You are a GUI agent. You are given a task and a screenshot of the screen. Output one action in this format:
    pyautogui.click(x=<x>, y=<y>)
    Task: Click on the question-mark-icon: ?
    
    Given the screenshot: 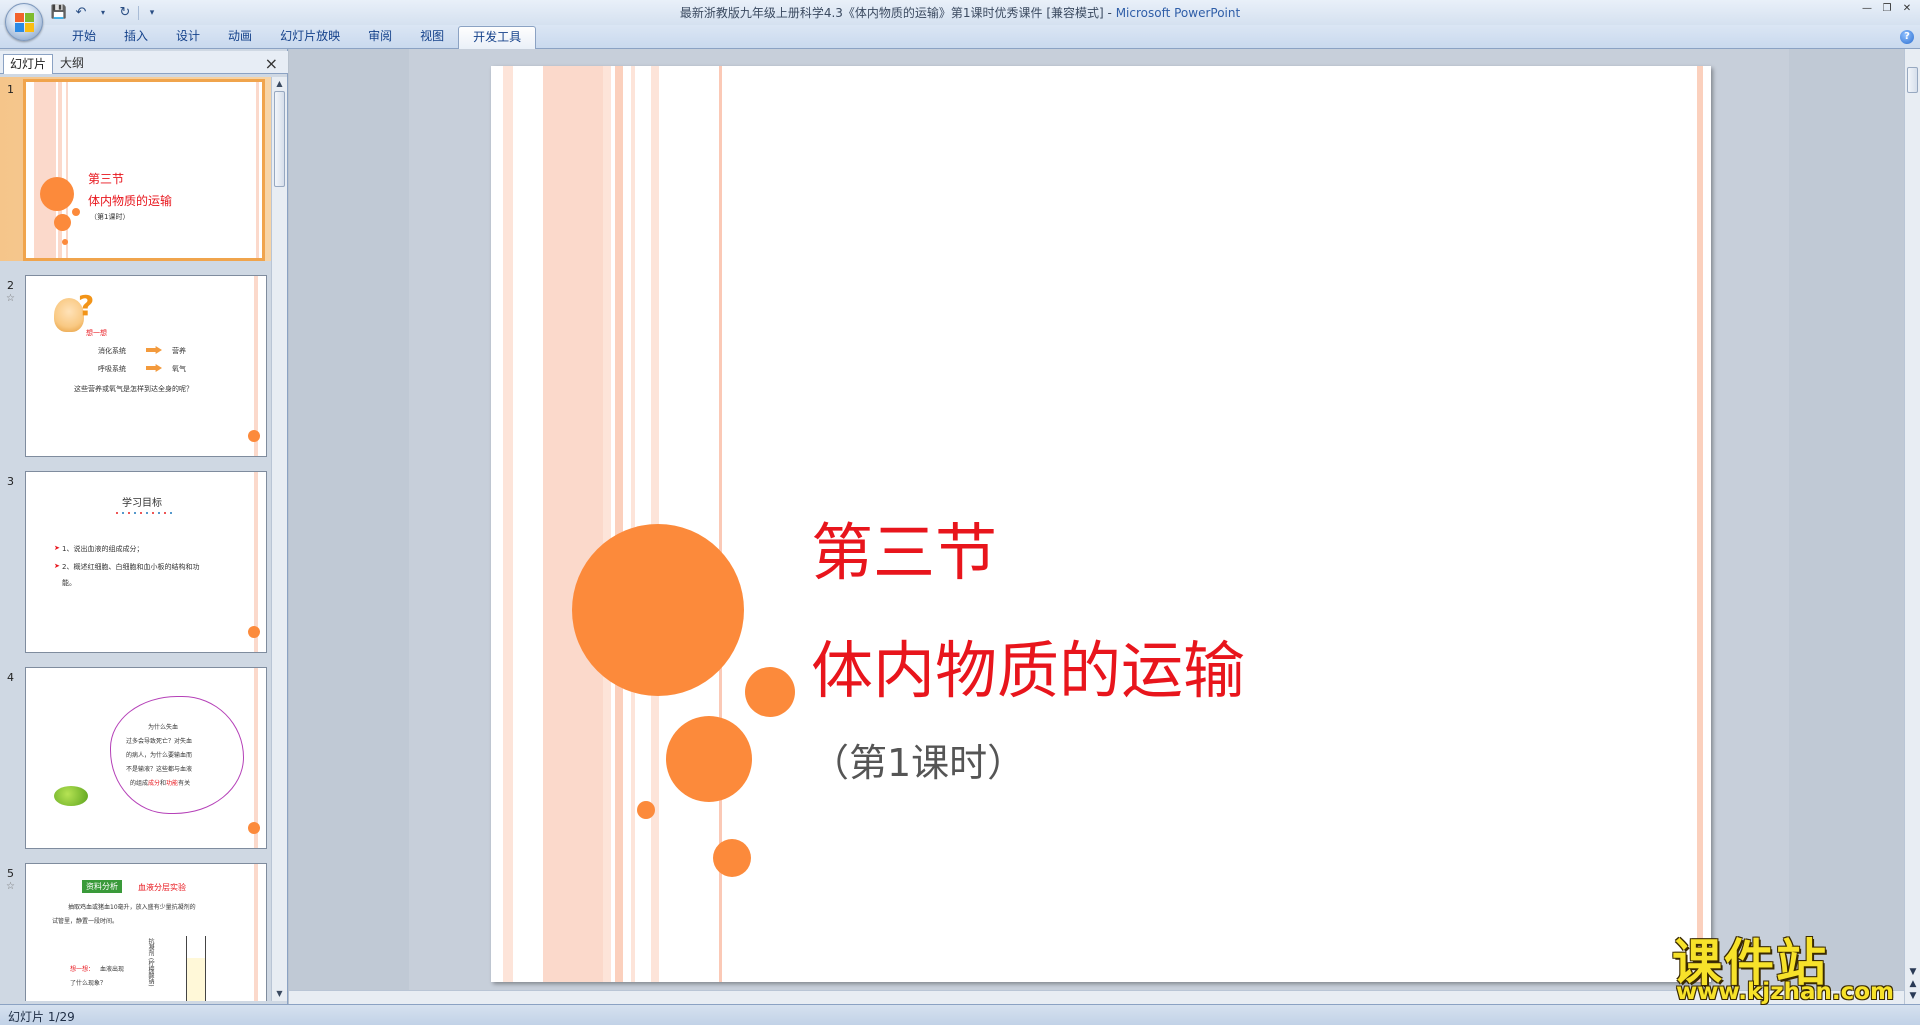 What is the action you would take?
    pyautogui.click(x=86, y=305)
    